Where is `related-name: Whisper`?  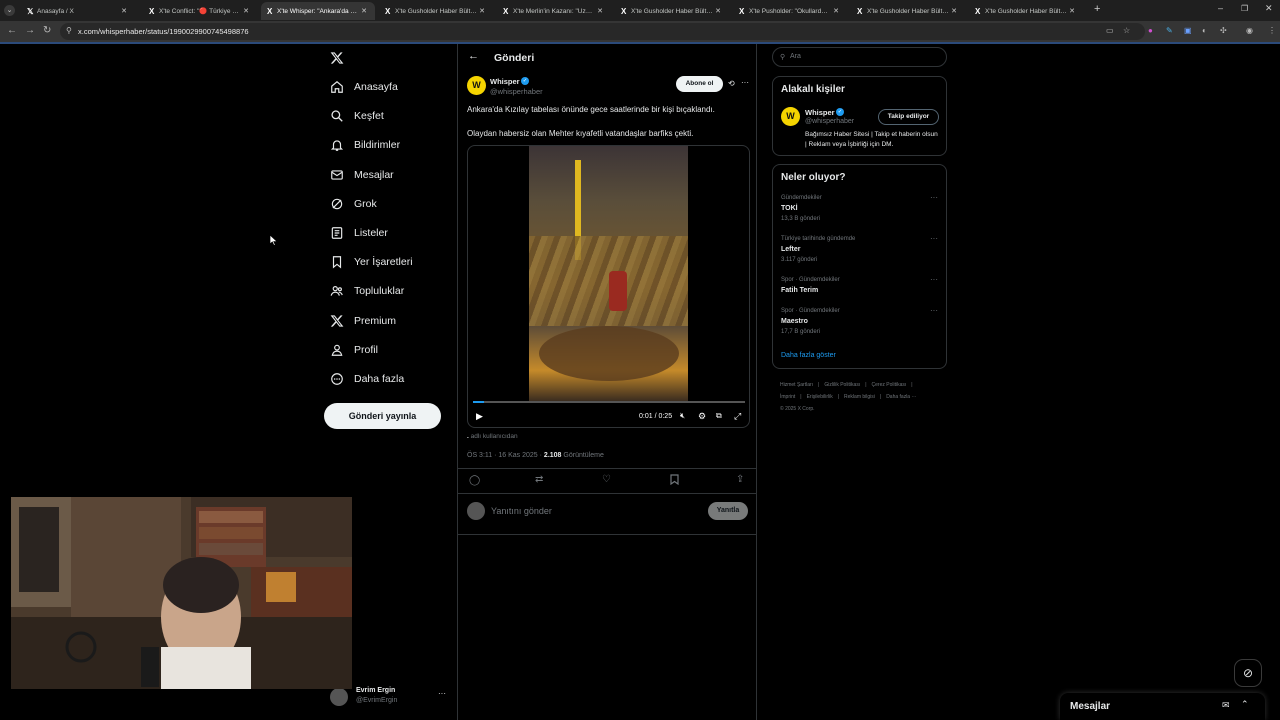 related-name: Whisper is located at coordinates (820, 112).